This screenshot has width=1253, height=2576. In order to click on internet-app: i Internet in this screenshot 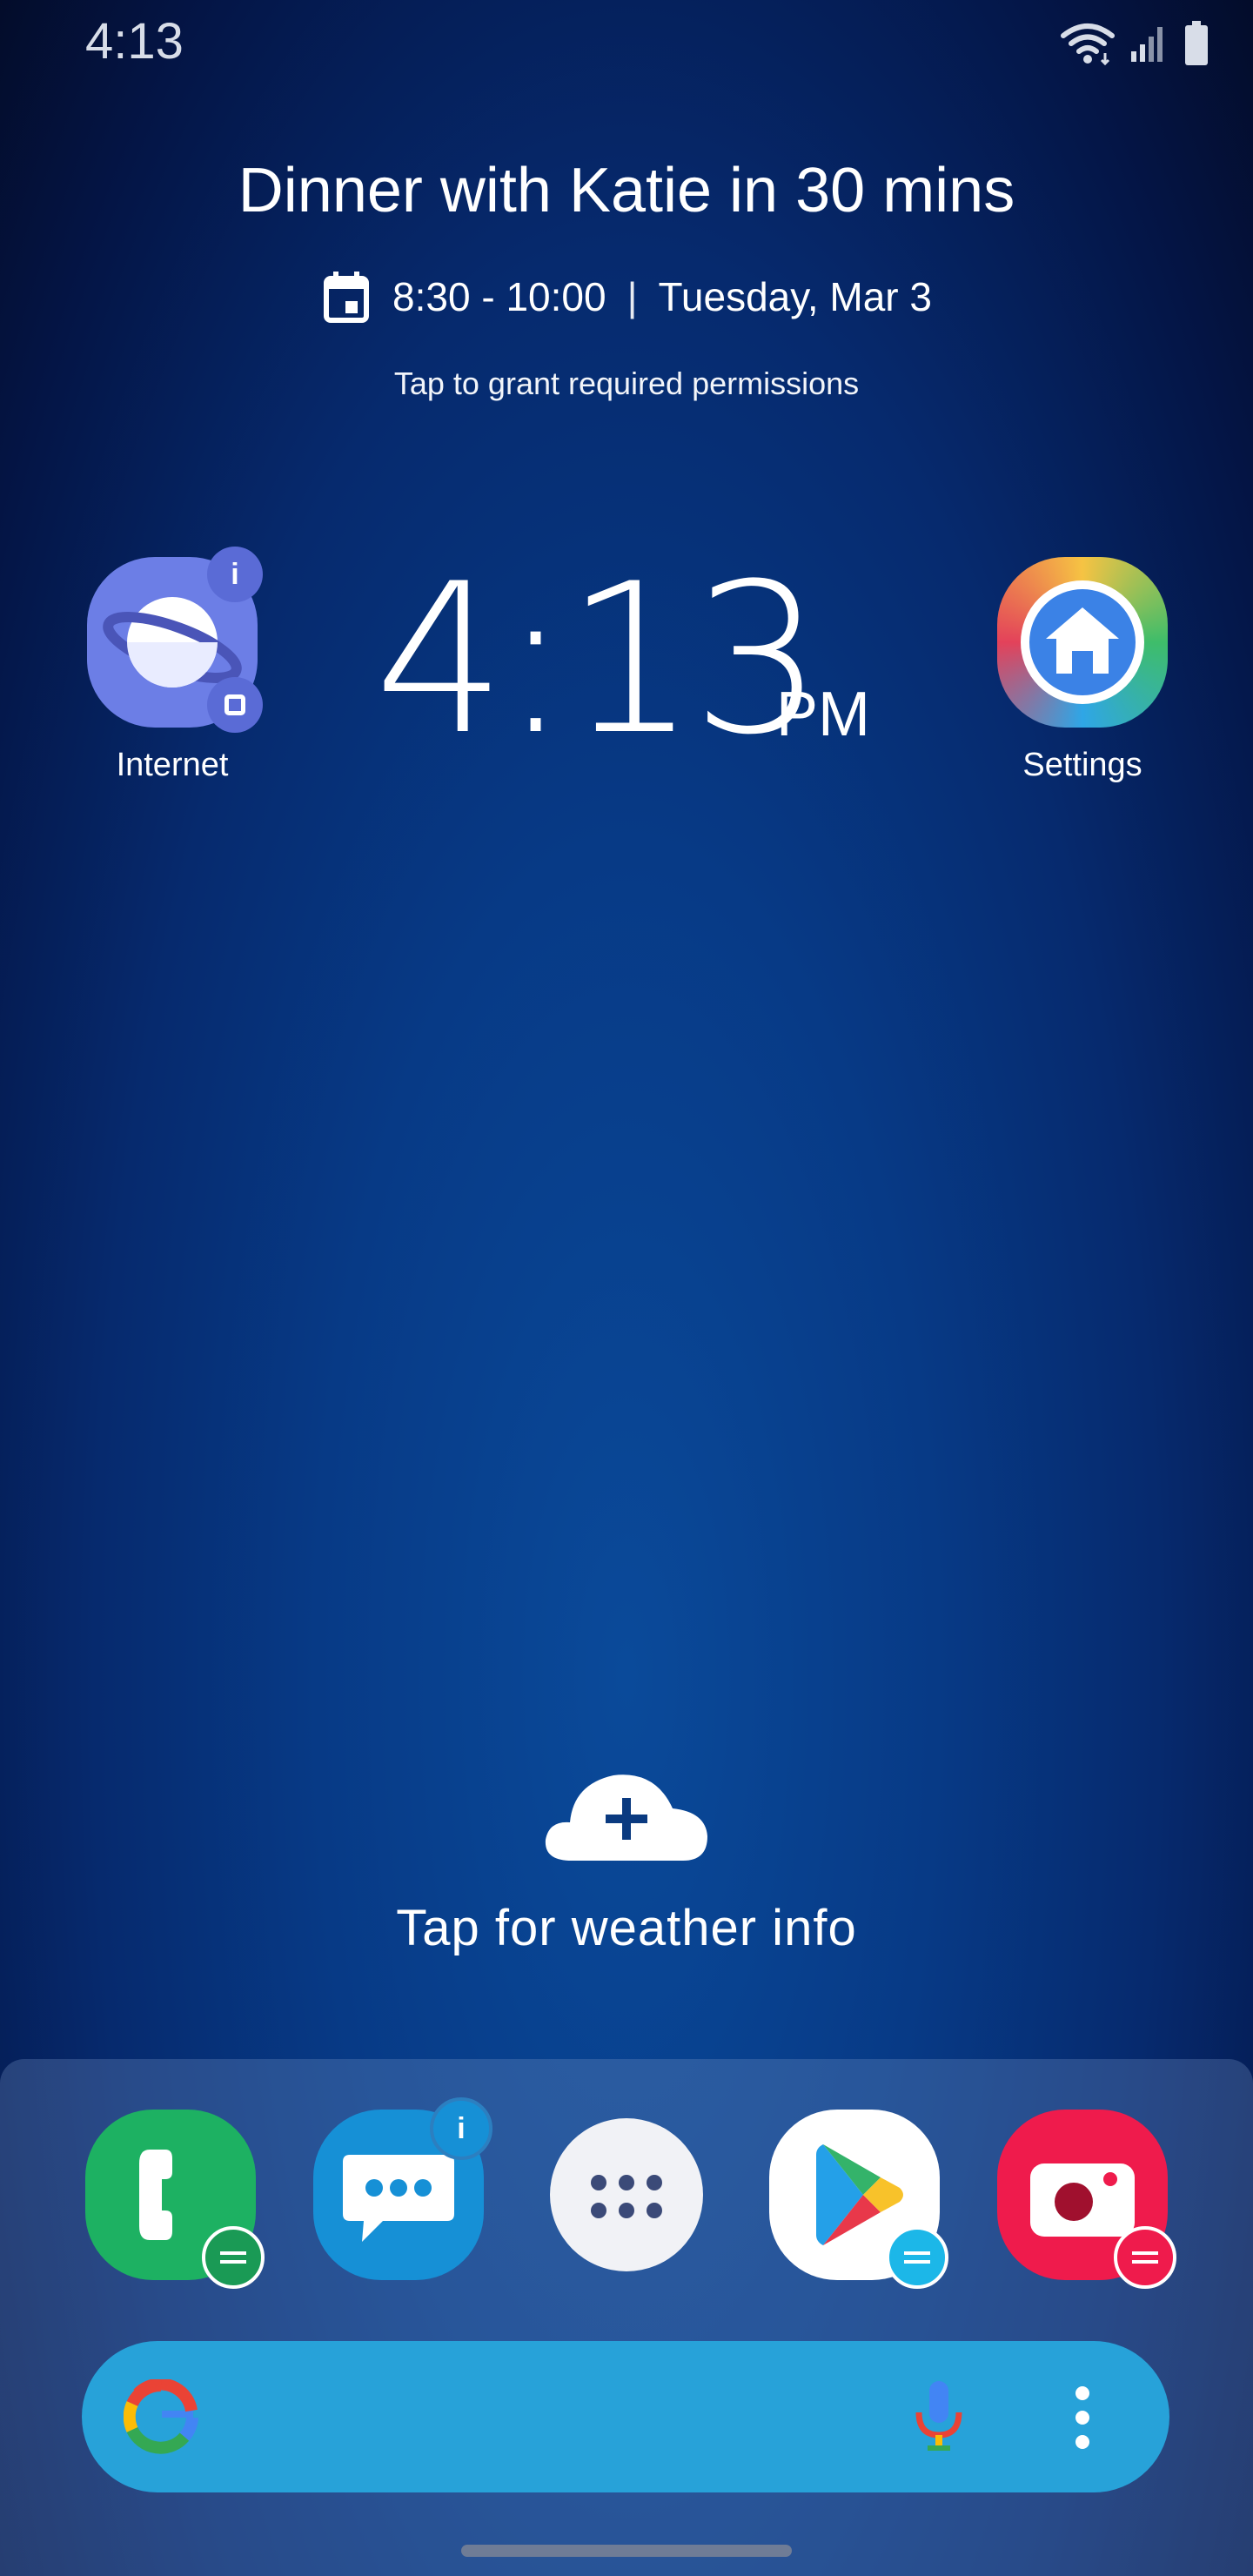, I will do `click(174, 665)`.